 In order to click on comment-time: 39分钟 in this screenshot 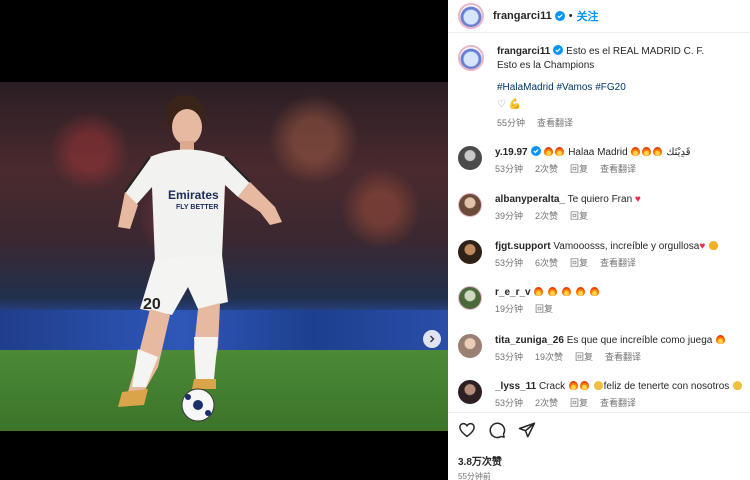, I will do `click(509, 216)`.